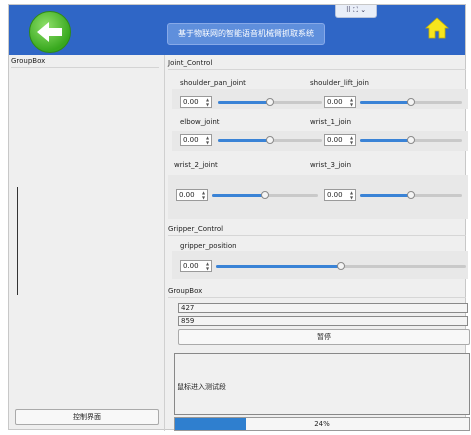 The width and height of the screenshot is (471, 435). I want to click on header-bar: 基于物联网的智能语音机械臂抓取系统 ⠿ ⛶ ⌄, so click(237, 30).